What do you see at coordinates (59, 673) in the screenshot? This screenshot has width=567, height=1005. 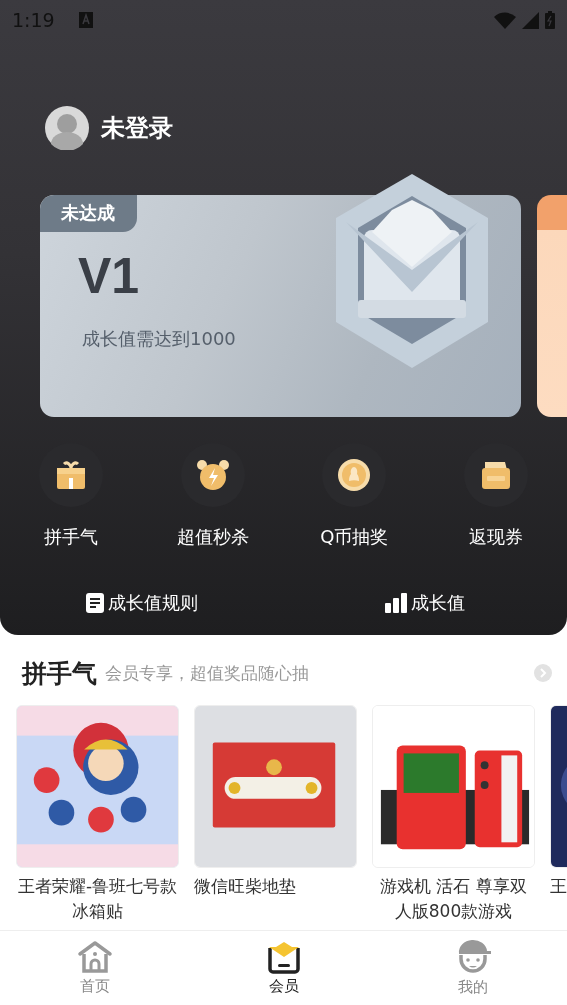 I see `section-title: 拼手气` at bounding box center [59, 673].